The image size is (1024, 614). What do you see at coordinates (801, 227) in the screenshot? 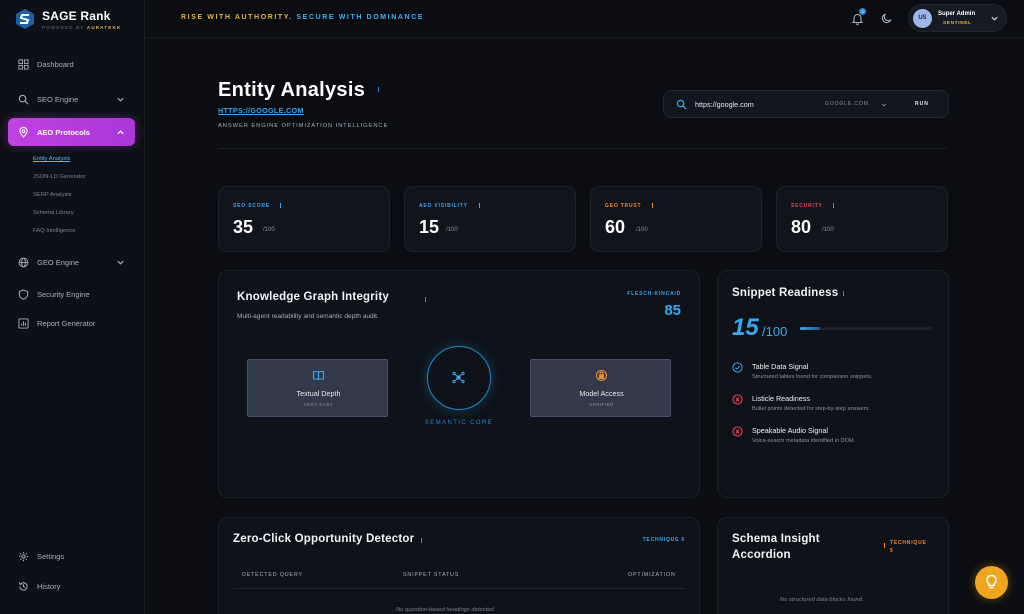
I see `score-value: 80` at bounding box center [801, 227].